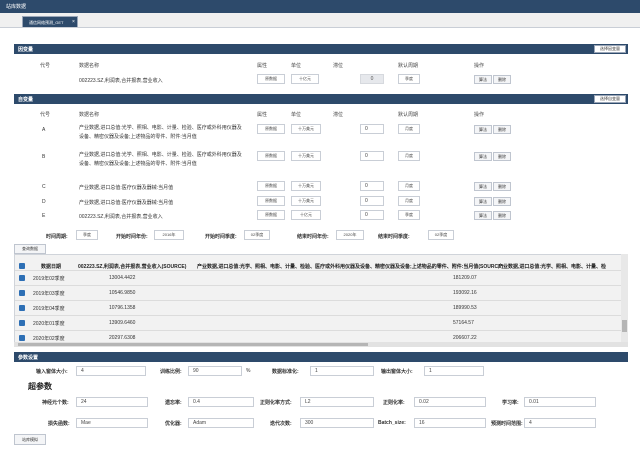  Describe the element at coordinates (450, 402) in the screenshot. I see `reg-rate-input: 0.02` at that location.